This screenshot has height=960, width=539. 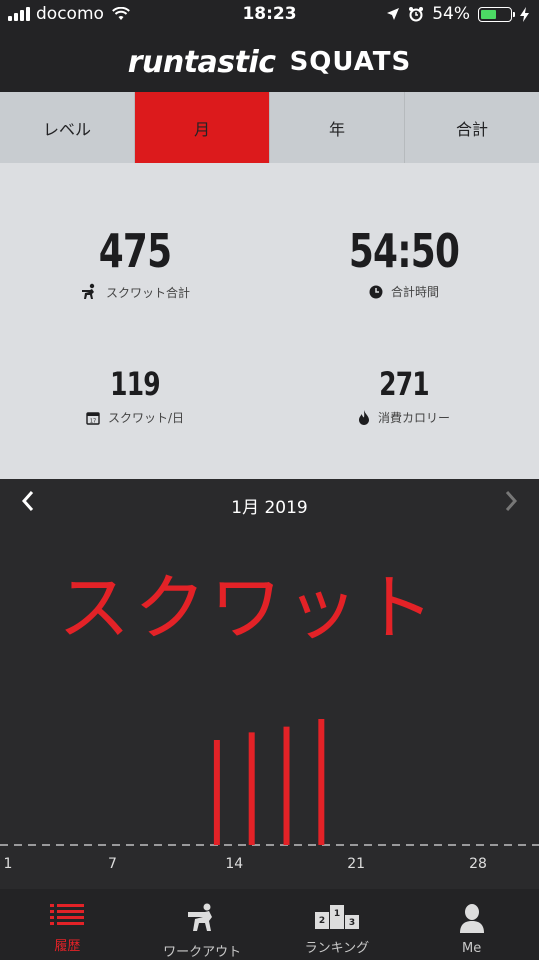 What do you see at coordinates (337, 948) in the screenshot?
I see `tab-label: ランキング` at bounding box center [337, 948].